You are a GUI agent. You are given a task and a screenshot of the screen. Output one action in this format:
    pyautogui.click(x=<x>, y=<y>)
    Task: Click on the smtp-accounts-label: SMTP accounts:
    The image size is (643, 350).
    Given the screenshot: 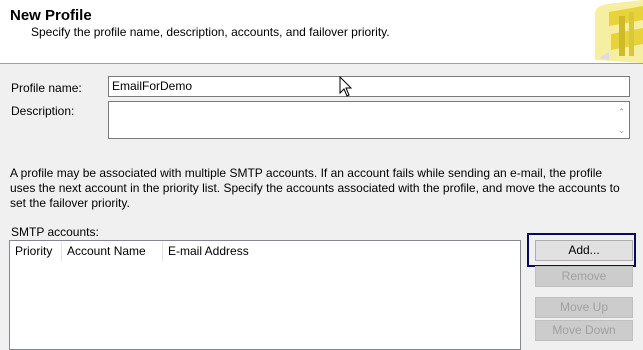 What is the action you would take?
    pyautogui.click(x=55, y=232)
    